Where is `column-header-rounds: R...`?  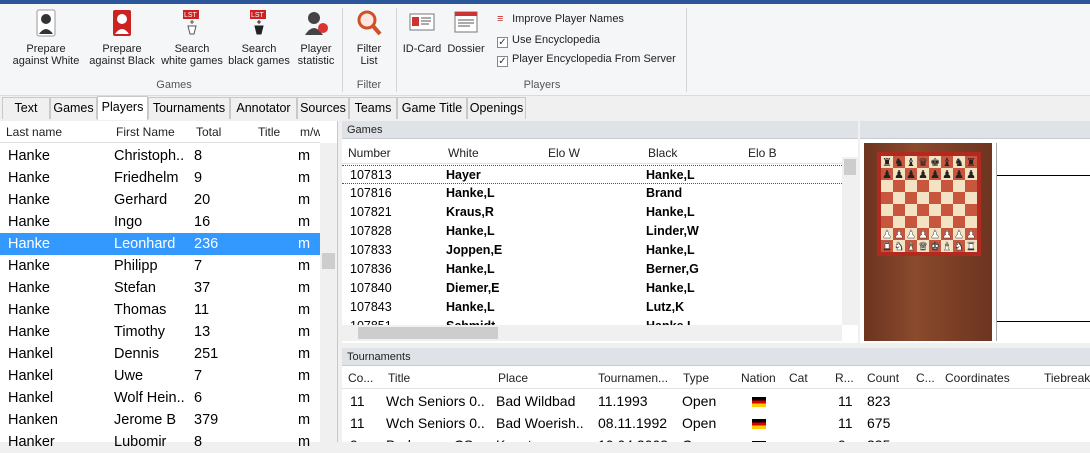
column-header-rounds: R... is located at coordinates (844, 377).